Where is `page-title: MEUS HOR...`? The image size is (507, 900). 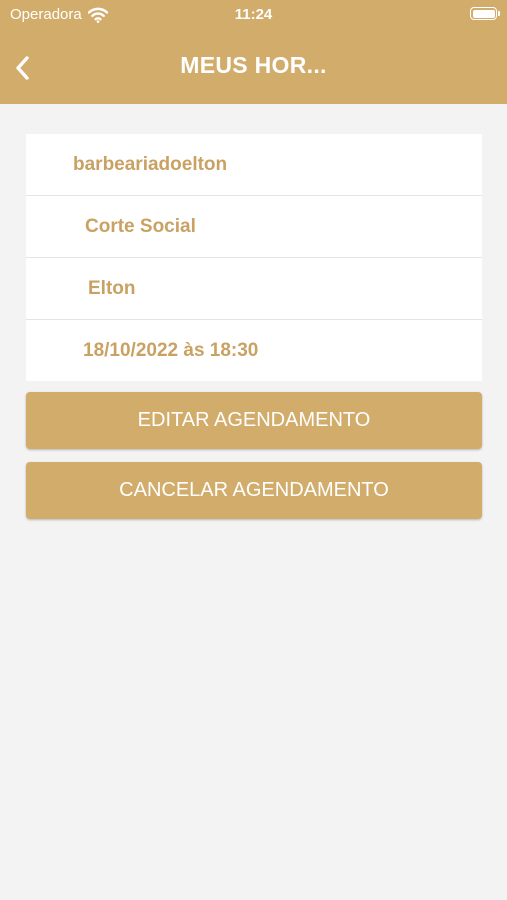 page-title: MEUS HOR... is located at coordinates (253, 65).